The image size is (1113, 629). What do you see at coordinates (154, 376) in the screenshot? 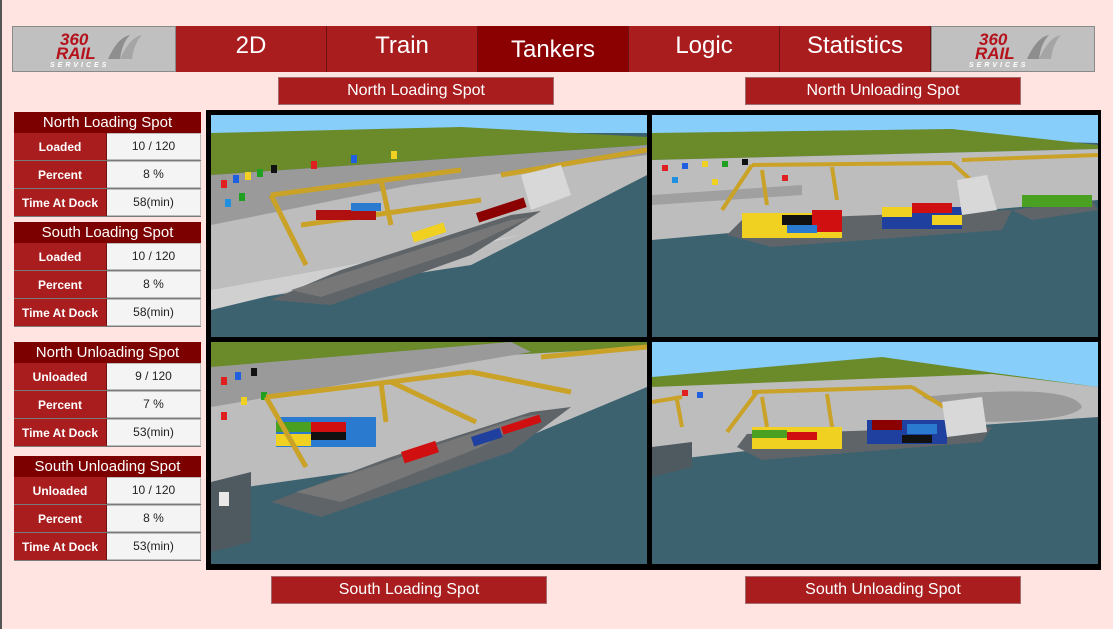
I see `stat-value: 9 / 120` at bounding box center [154, 376].